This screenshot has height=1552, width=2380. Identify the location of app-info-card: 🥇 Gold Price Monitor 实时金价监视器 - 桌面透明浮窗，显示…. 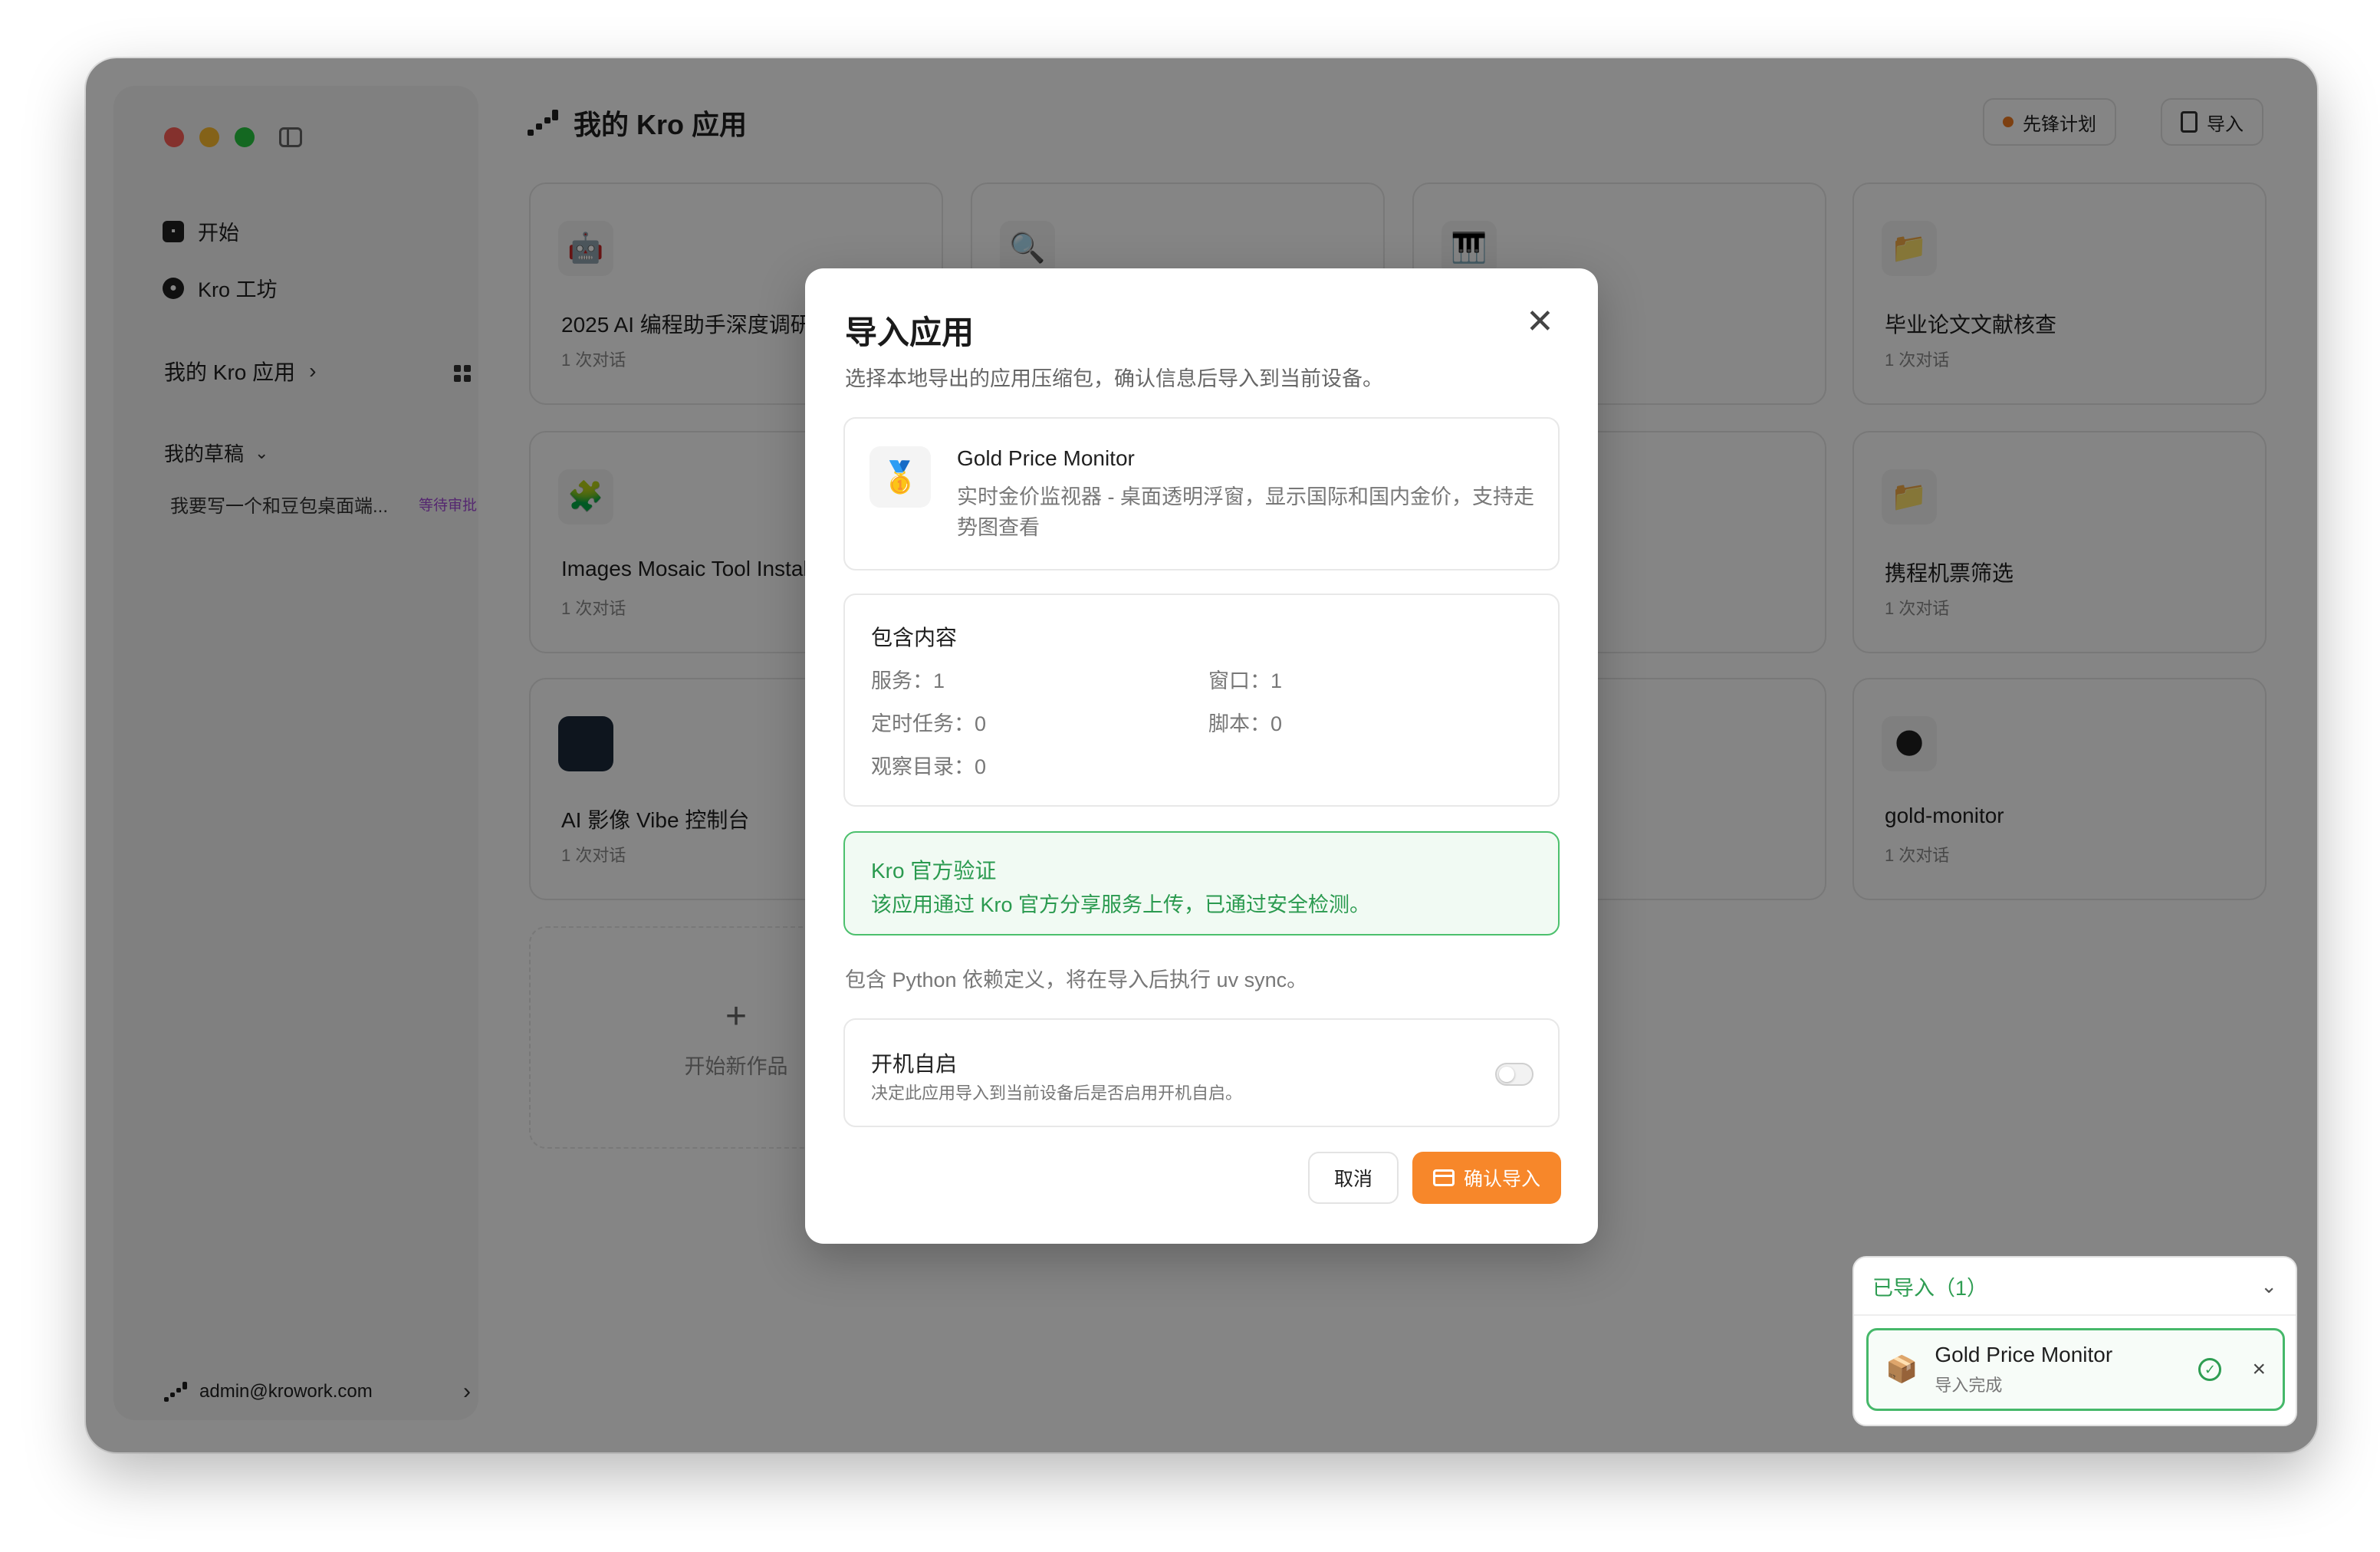
(1202, 494).